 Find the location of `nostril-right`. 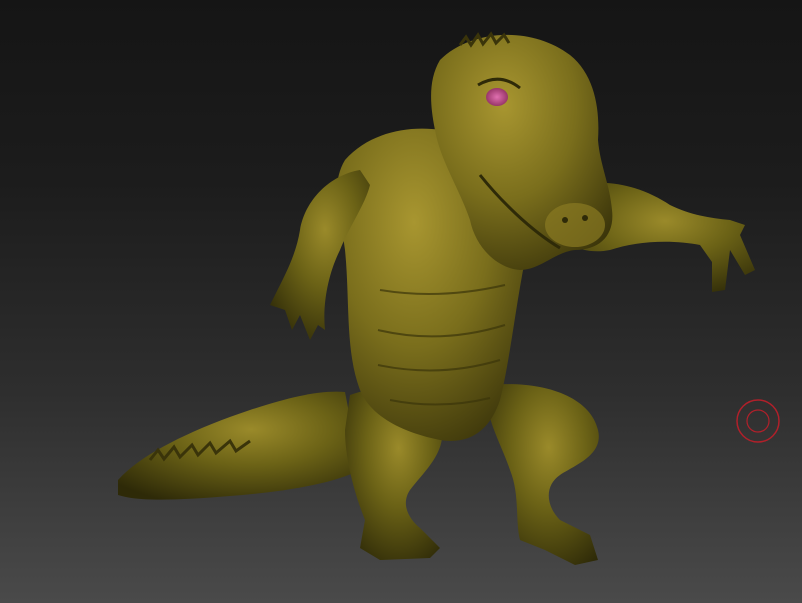

nostril-right is located at coordinates (585, 218).